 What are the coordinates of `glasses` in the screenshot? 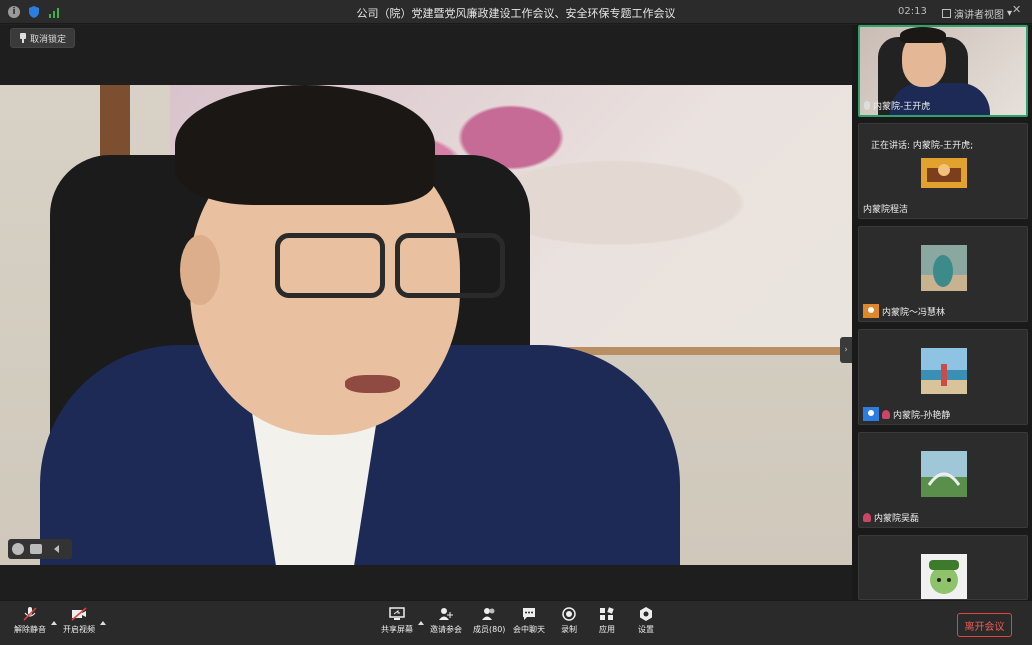 It's located at (355, 268).